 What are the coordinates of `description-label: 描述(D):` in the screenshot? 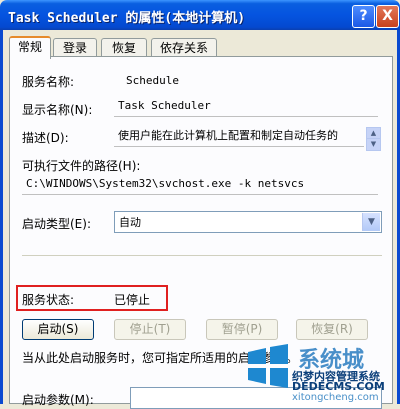 It's located at (45, 138).